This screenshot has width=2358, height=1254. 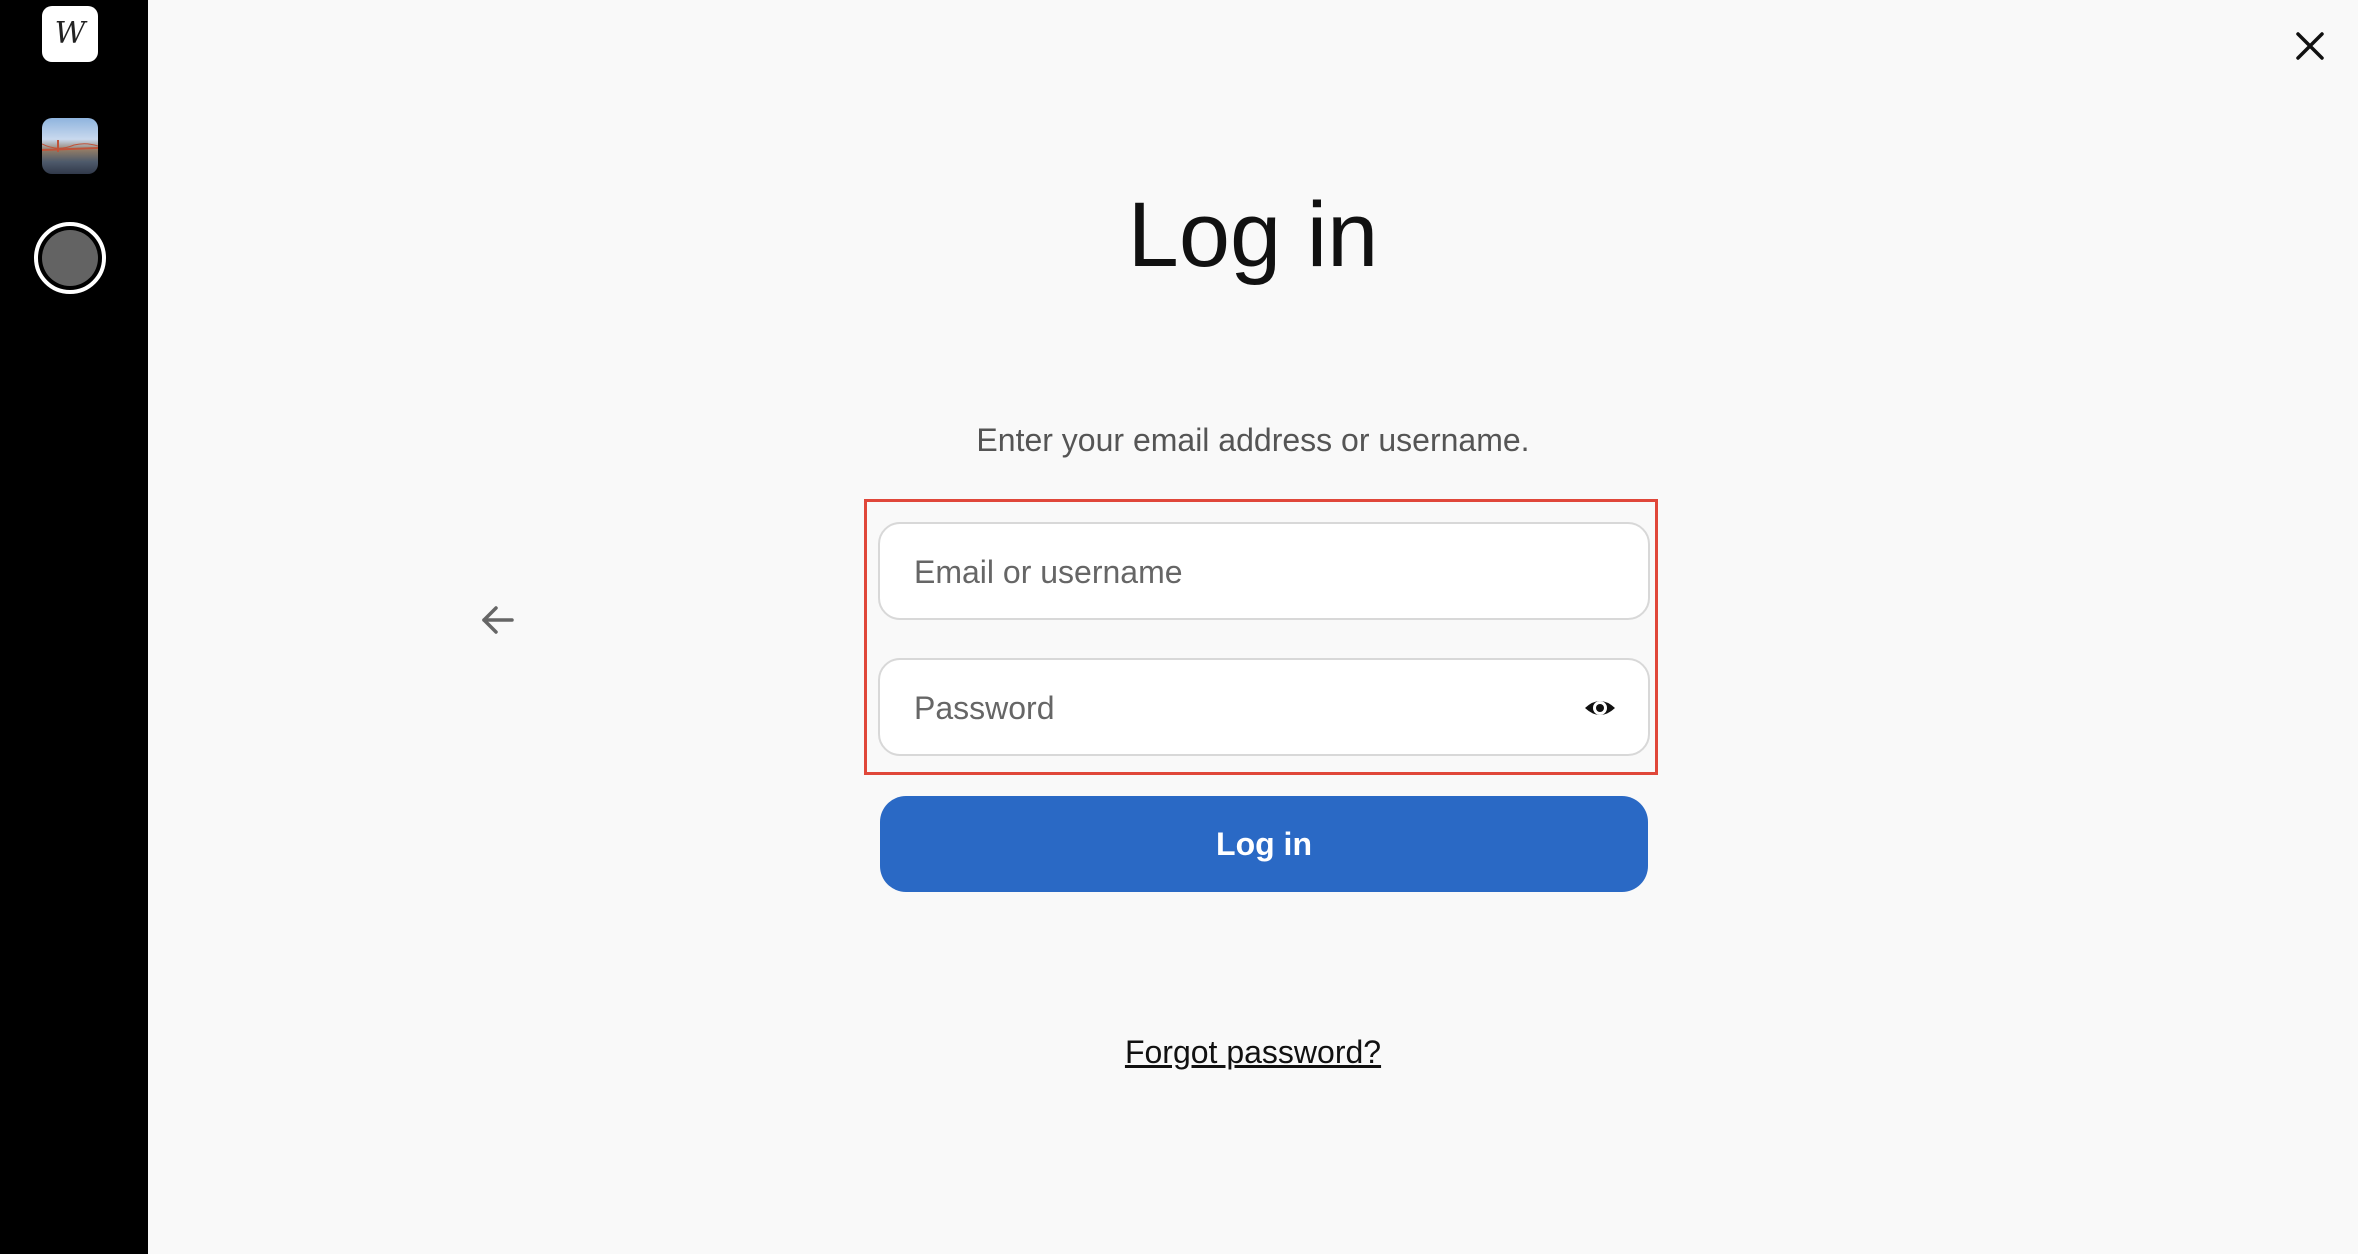 What do you see at coordinates (498, 620) in the screenshot?
I see `arrow-left-icon` at bounding box center [498, 620].